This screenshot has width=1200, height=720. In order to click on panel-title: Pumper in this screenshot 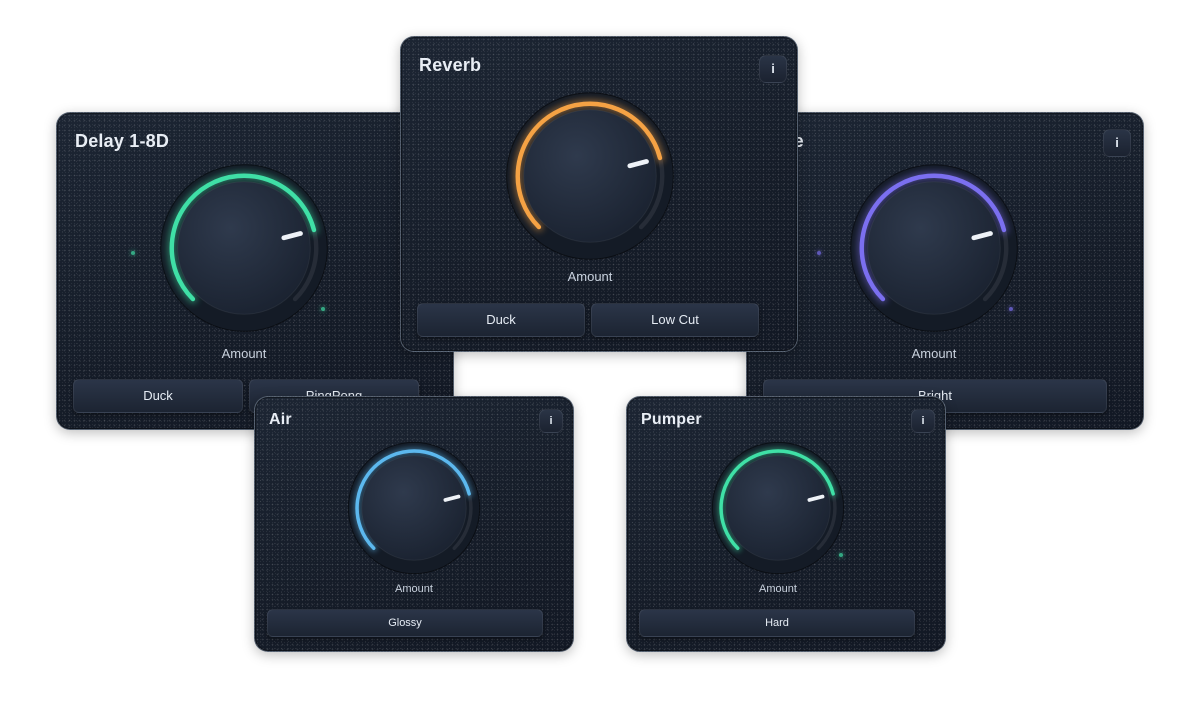, I will do `click(671, 419)`.